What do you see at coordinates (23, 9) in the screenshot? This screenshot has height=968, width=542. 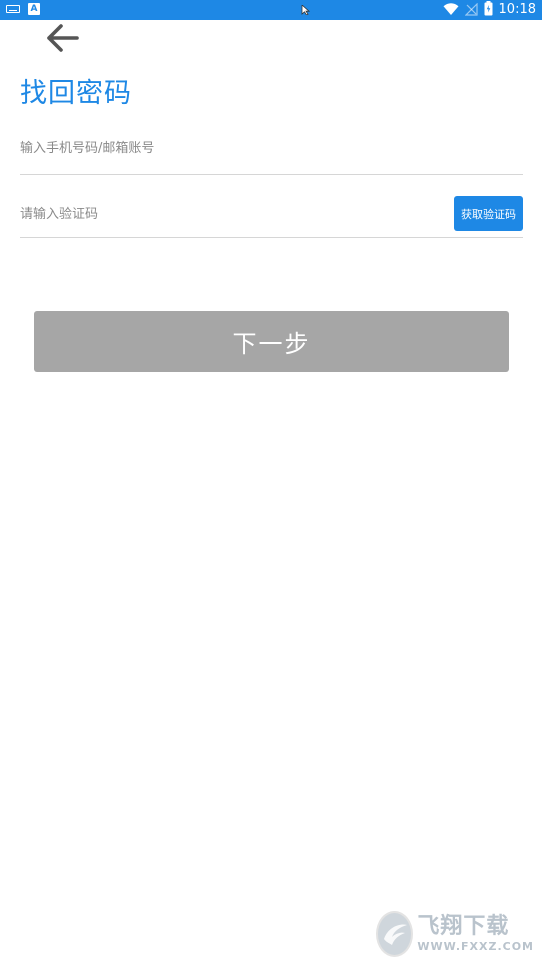 I see `status-left-icons: A` at bounding box center [23, 9].